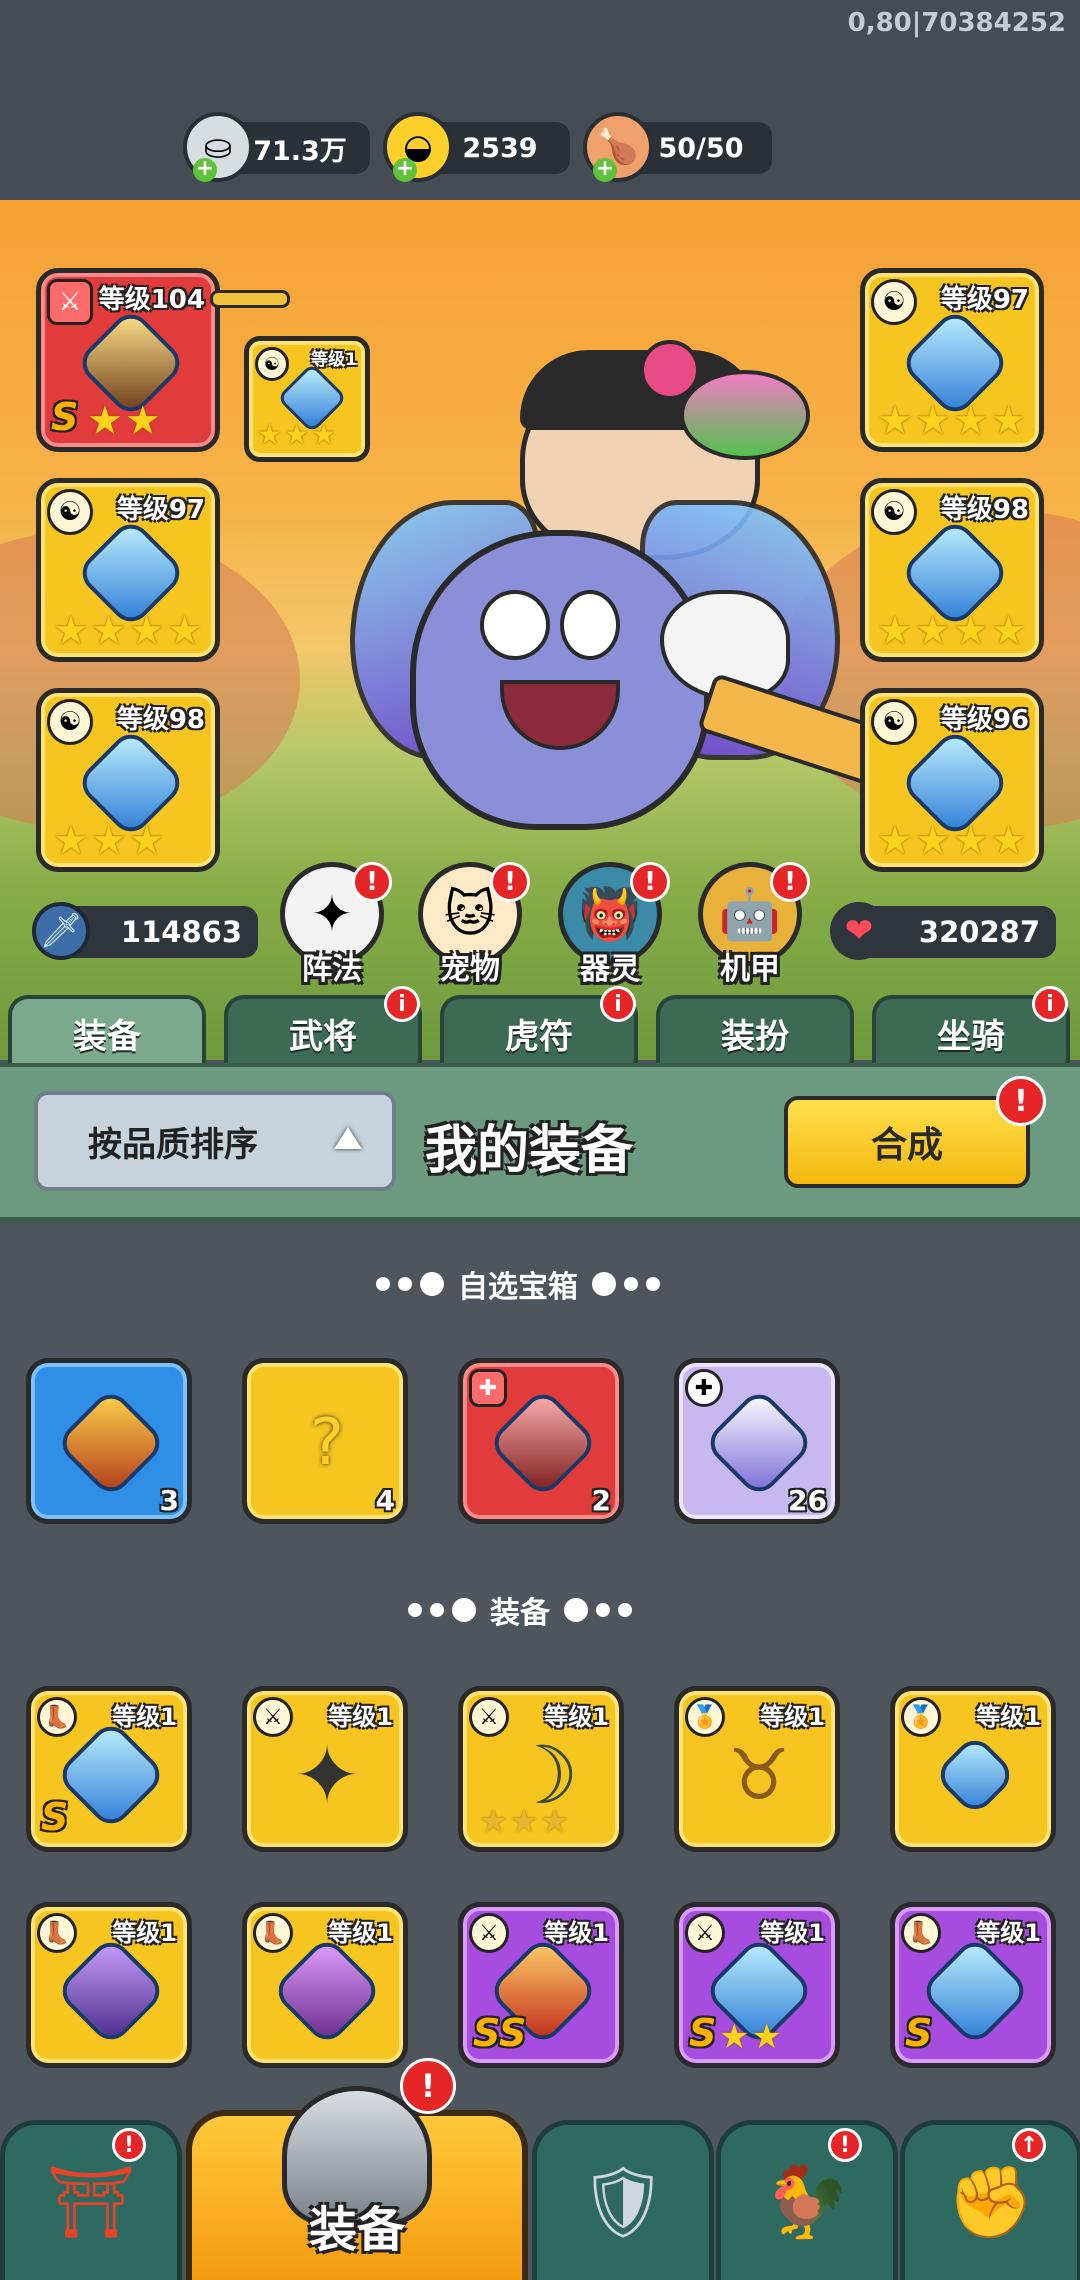 This screenshot has width=1080, height=2280. Describe the element at coordinates (500, 2033) in the screenshot. I see `item-grade: SS` at that location.